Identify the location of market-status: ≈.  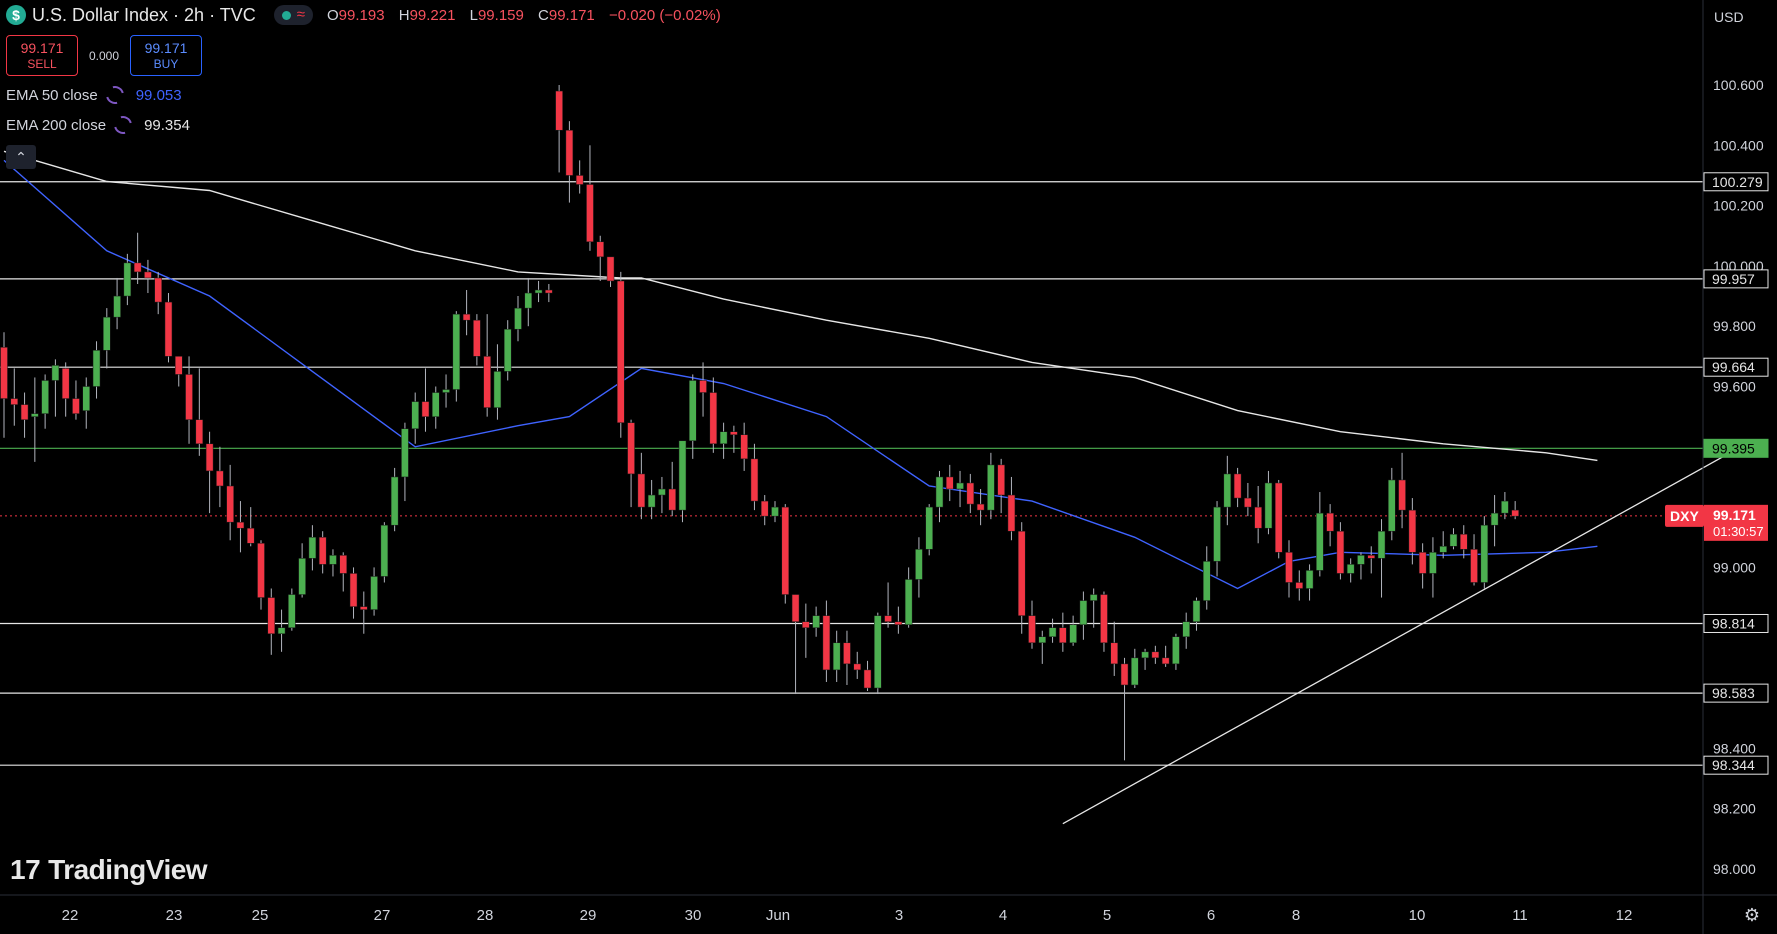
(293, 15).